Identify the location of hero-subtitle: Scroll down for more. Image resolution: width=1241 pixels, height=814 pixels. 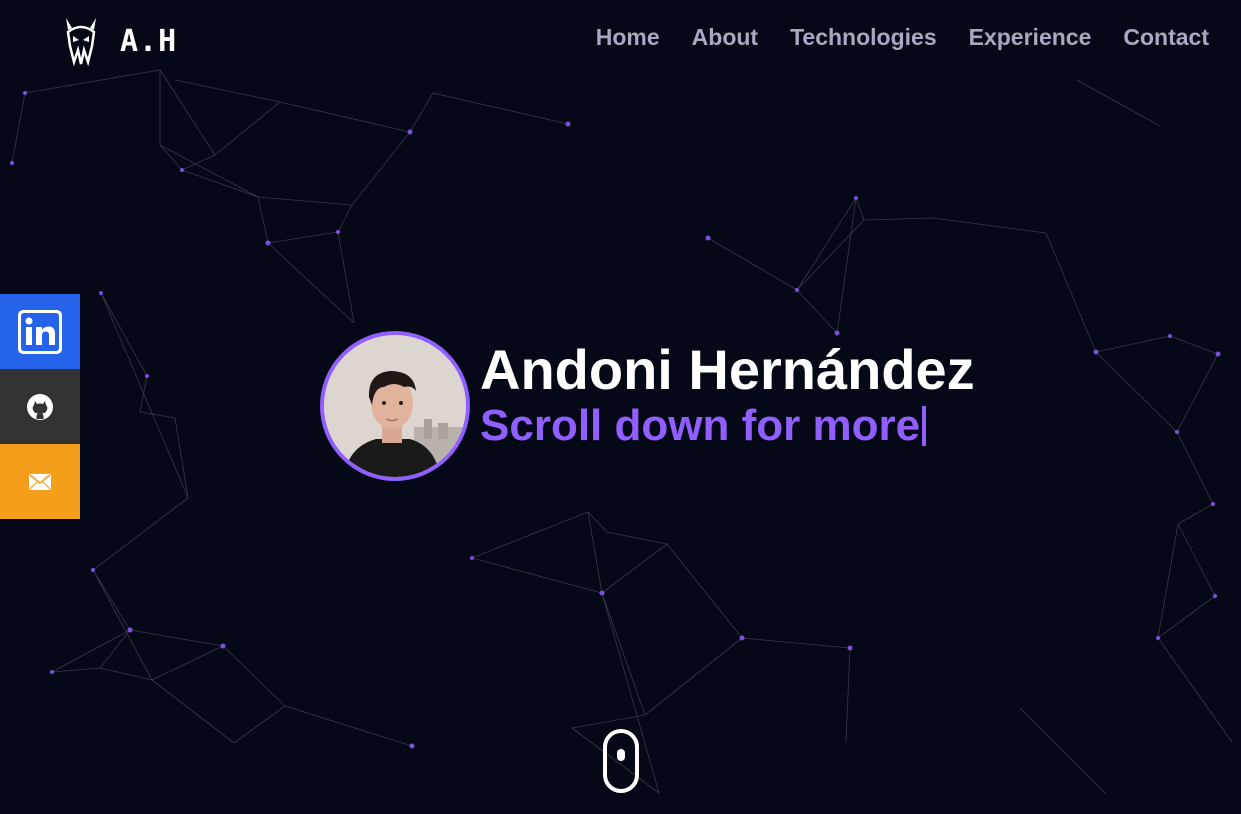
(700, 425).